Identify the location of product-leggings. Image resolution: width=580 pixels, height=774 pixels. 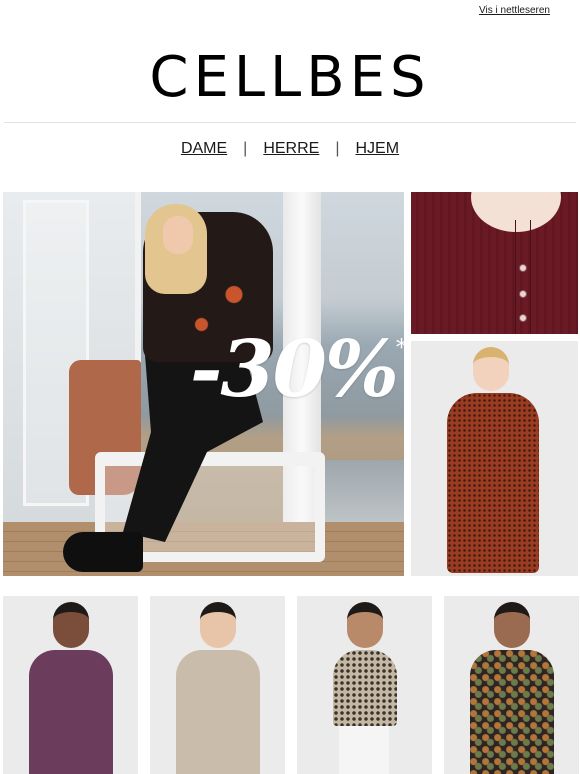
(364, 748).